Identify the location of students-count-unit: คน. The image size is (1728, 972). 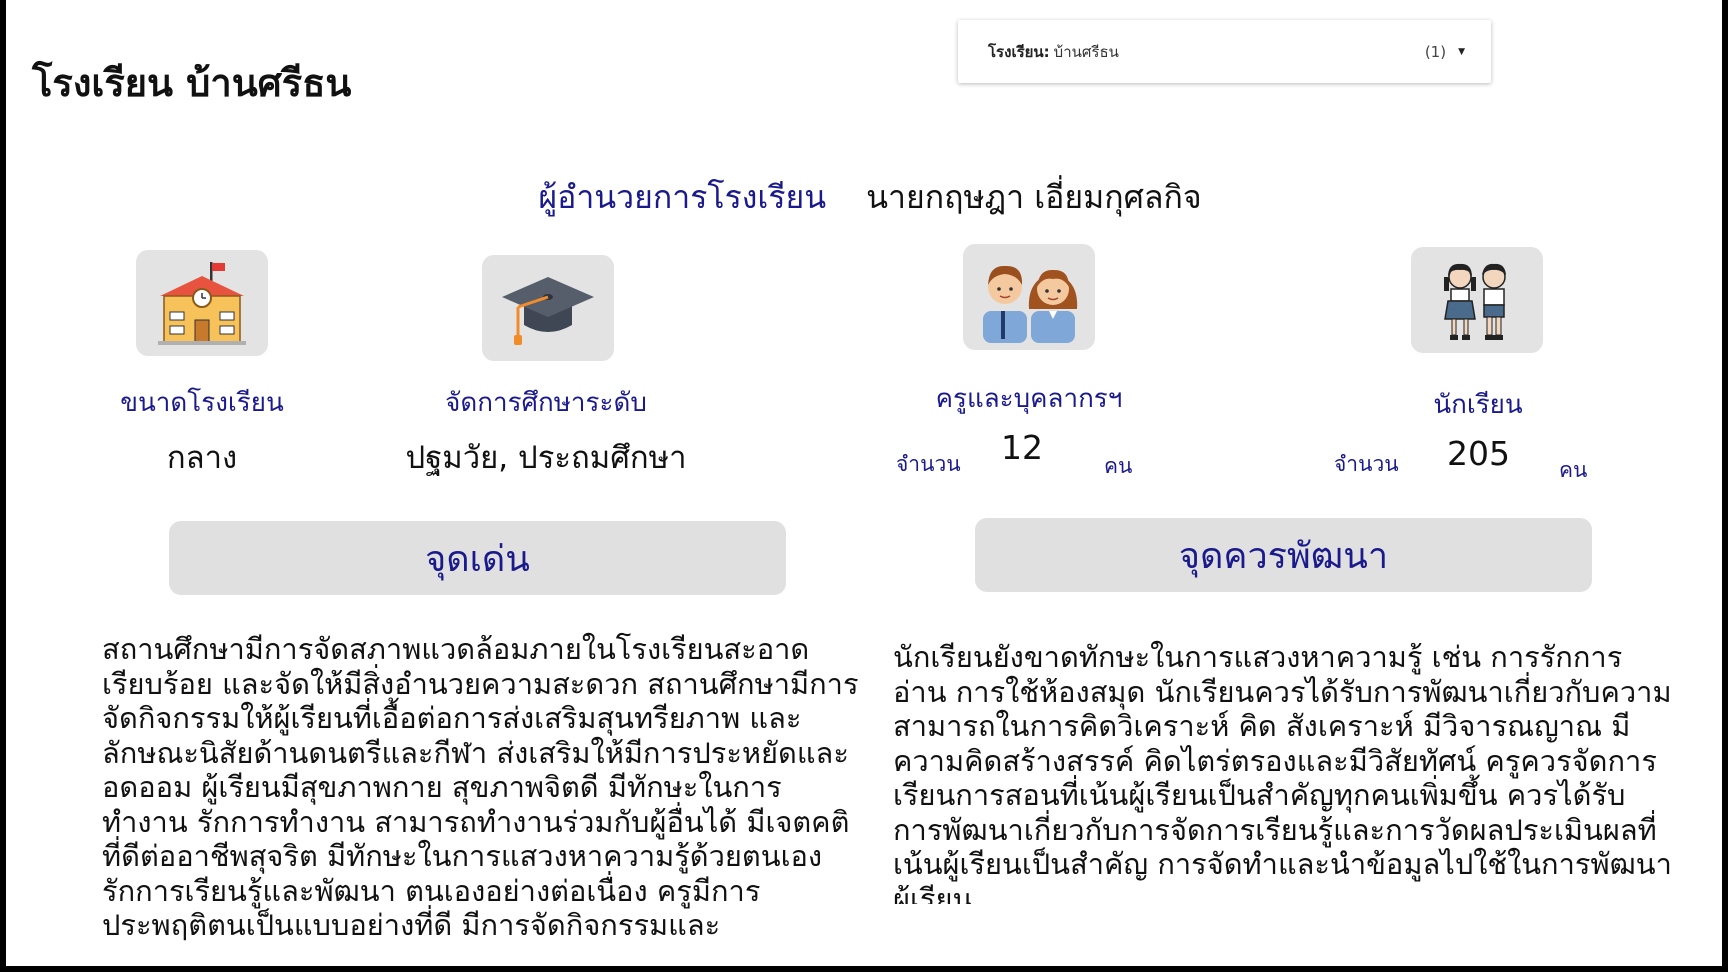
(1573, 470).